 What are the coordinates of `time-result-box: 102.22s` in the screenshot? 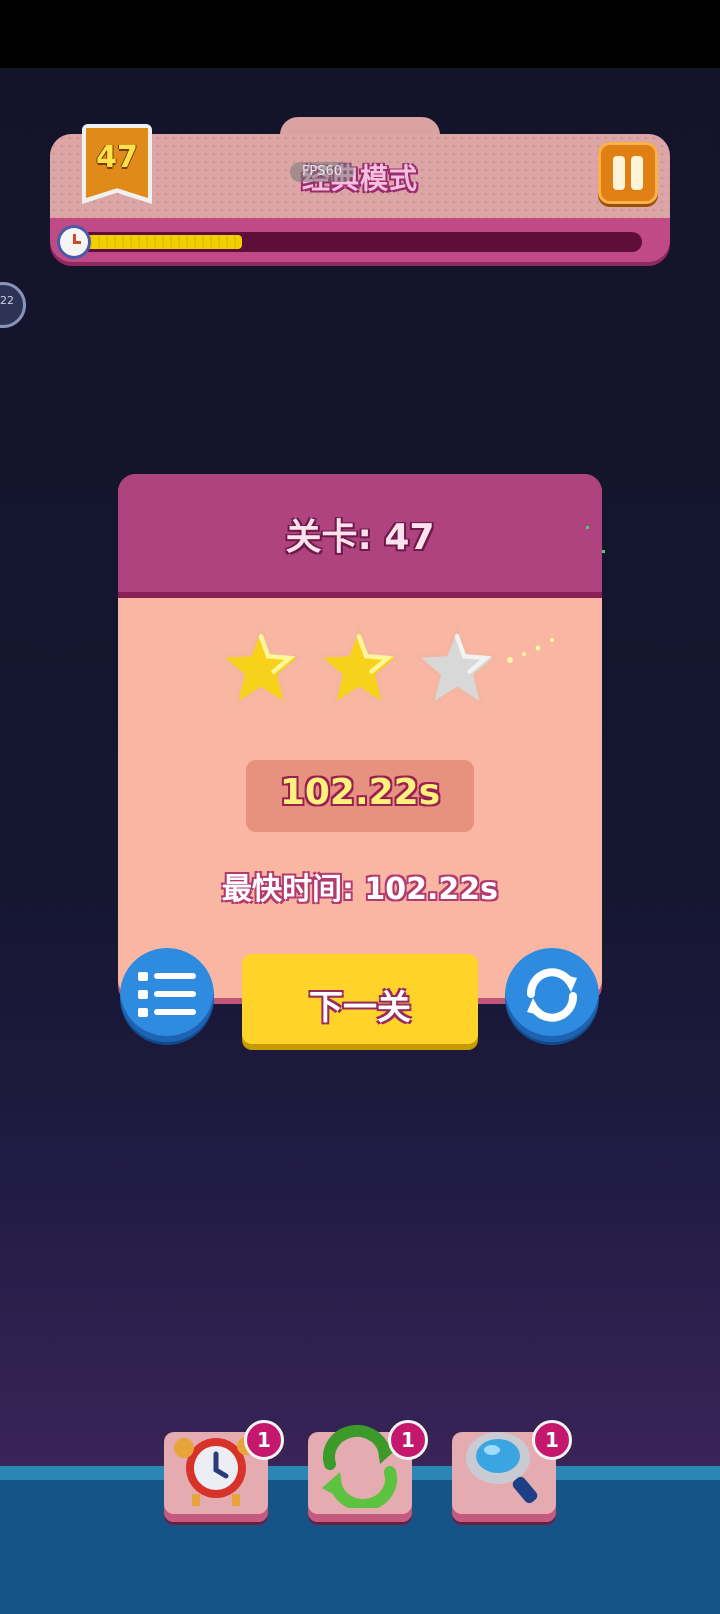 It's located at (360, 796).